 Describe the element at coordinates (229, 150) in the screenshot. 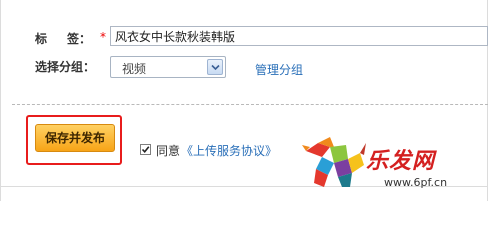

I see `agreement-link: 《上传服务协议》` at that location.